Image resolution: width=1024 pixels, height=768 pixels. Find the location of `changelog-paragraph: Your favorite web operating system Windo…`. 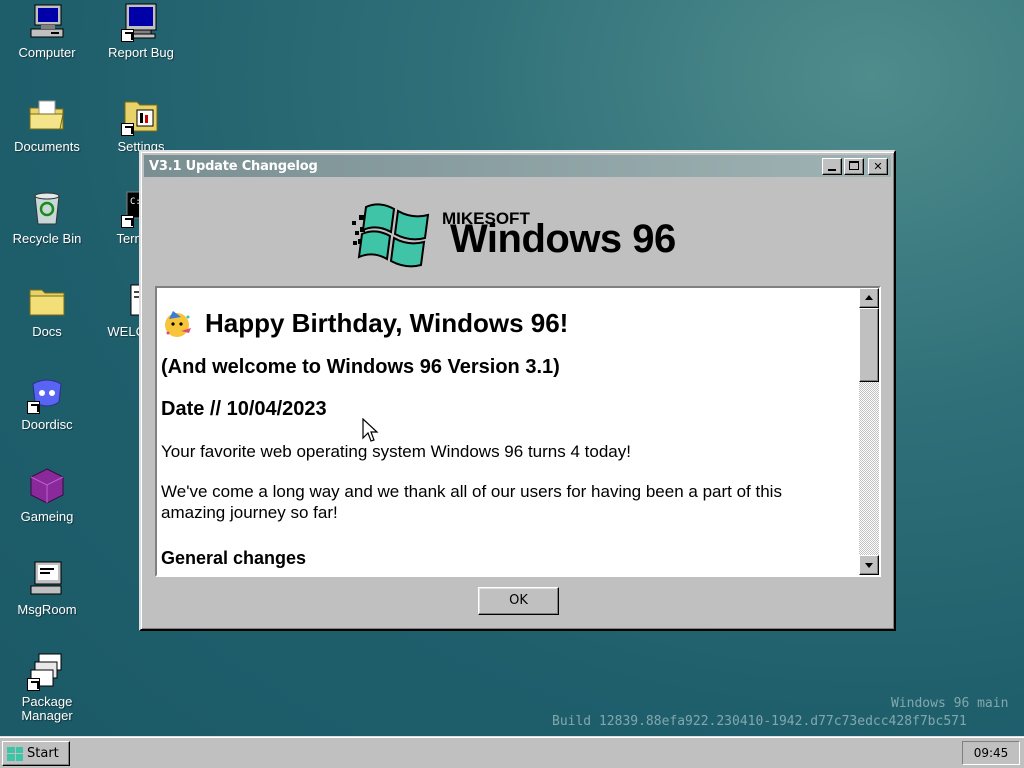

changelog-paragraph: Your favorite web operating system Windo… is located at coordinates (396, 451).